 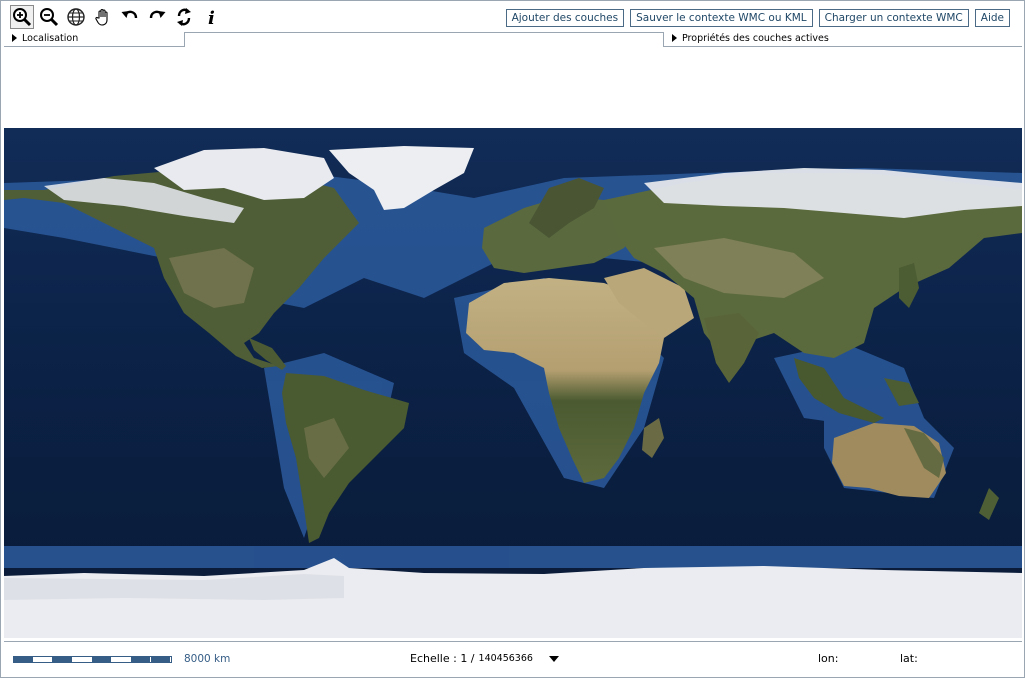 I want to click on refresh-tool, so click(x=184, y=17).